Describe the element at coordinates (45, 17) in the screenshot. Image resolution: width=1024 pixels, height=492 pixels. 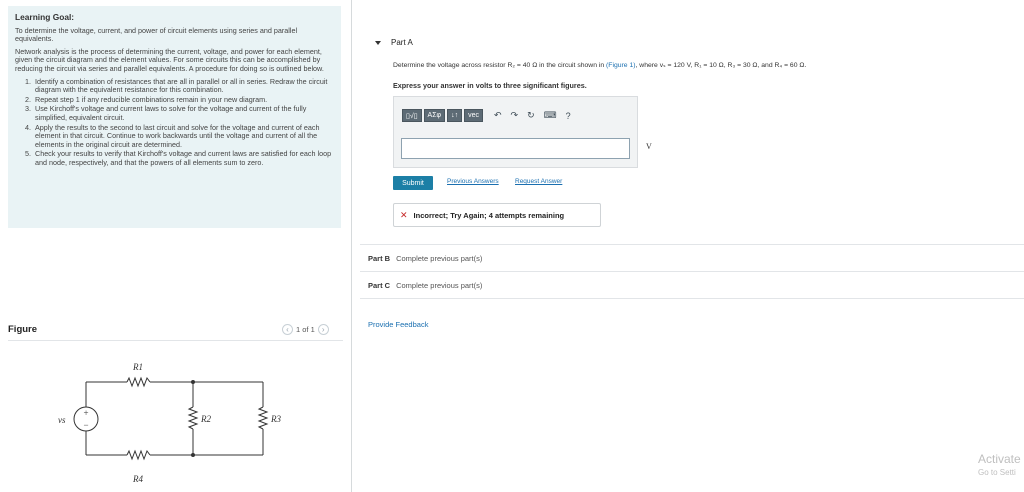
I see `learning-goal-title: Learning Goal:` at that location.